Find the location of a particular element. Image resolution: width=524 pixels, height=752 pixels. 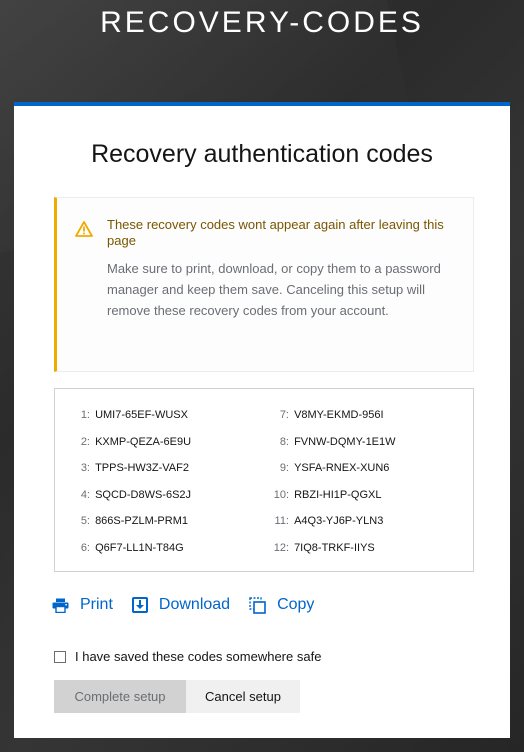

download-icon is located at coordinates (139, 605).